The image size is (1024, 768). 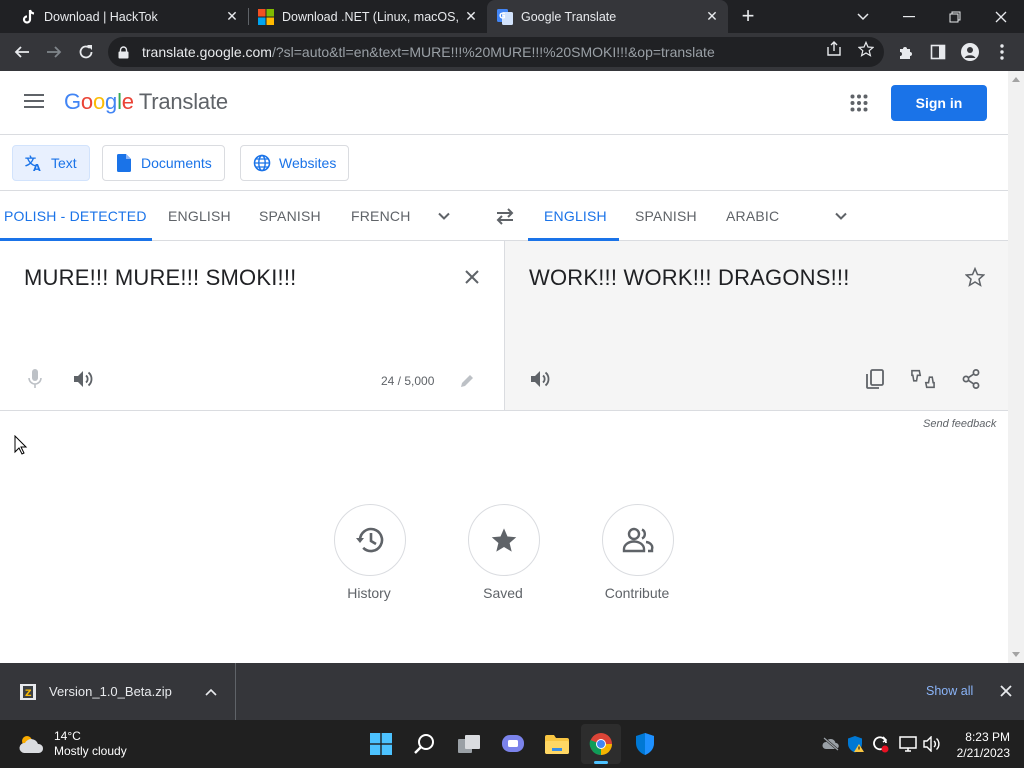 I want to click on chat-icon, so click(x=513, y=743).